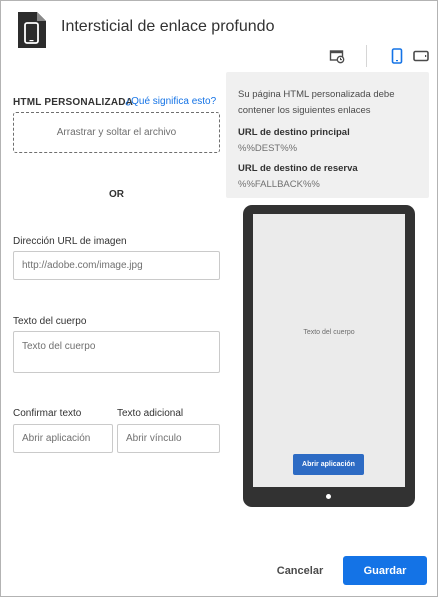 The image size is (438, 597). Describe the element at coordinates (168, 438) in the screenshot. I see `additional-text-input` at that location.